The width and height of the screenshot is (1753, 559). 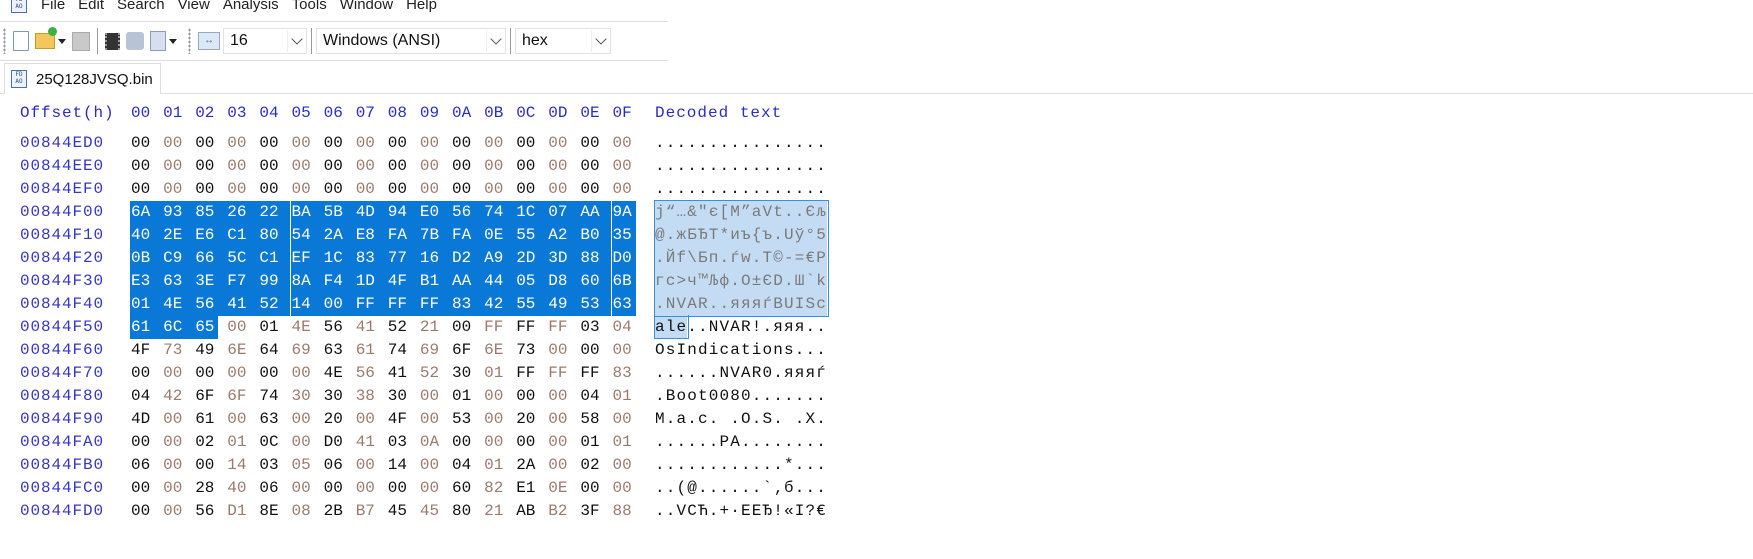 What do you see at coordinates (81, 41) in the screenshot?
I see `save-button` at bounding box center [81, 41].